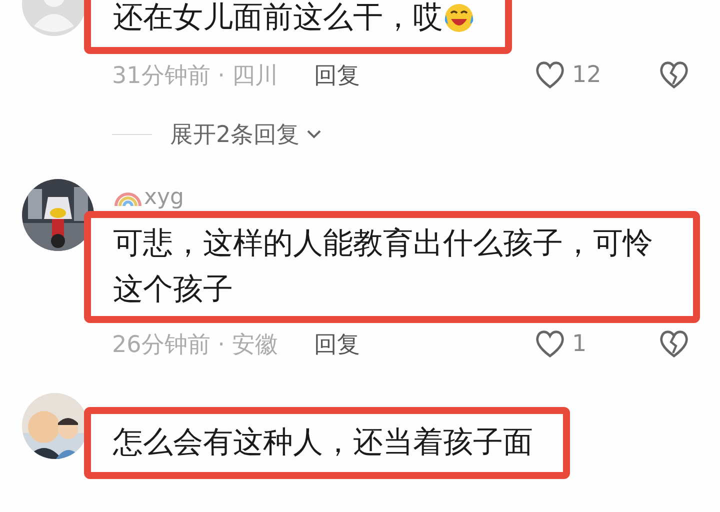  What do you see at coordinates (580, 344) in the screenshot?
I see `like-count: 1` at bounding box center [580, 344].